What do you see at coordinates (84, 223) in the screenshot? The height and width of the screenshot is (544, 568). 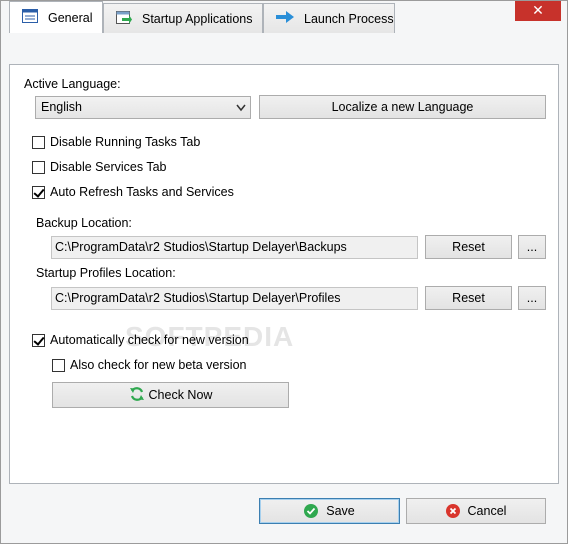 I see `backup-location-label: Backup Location:` at bounding box center [84, 223].